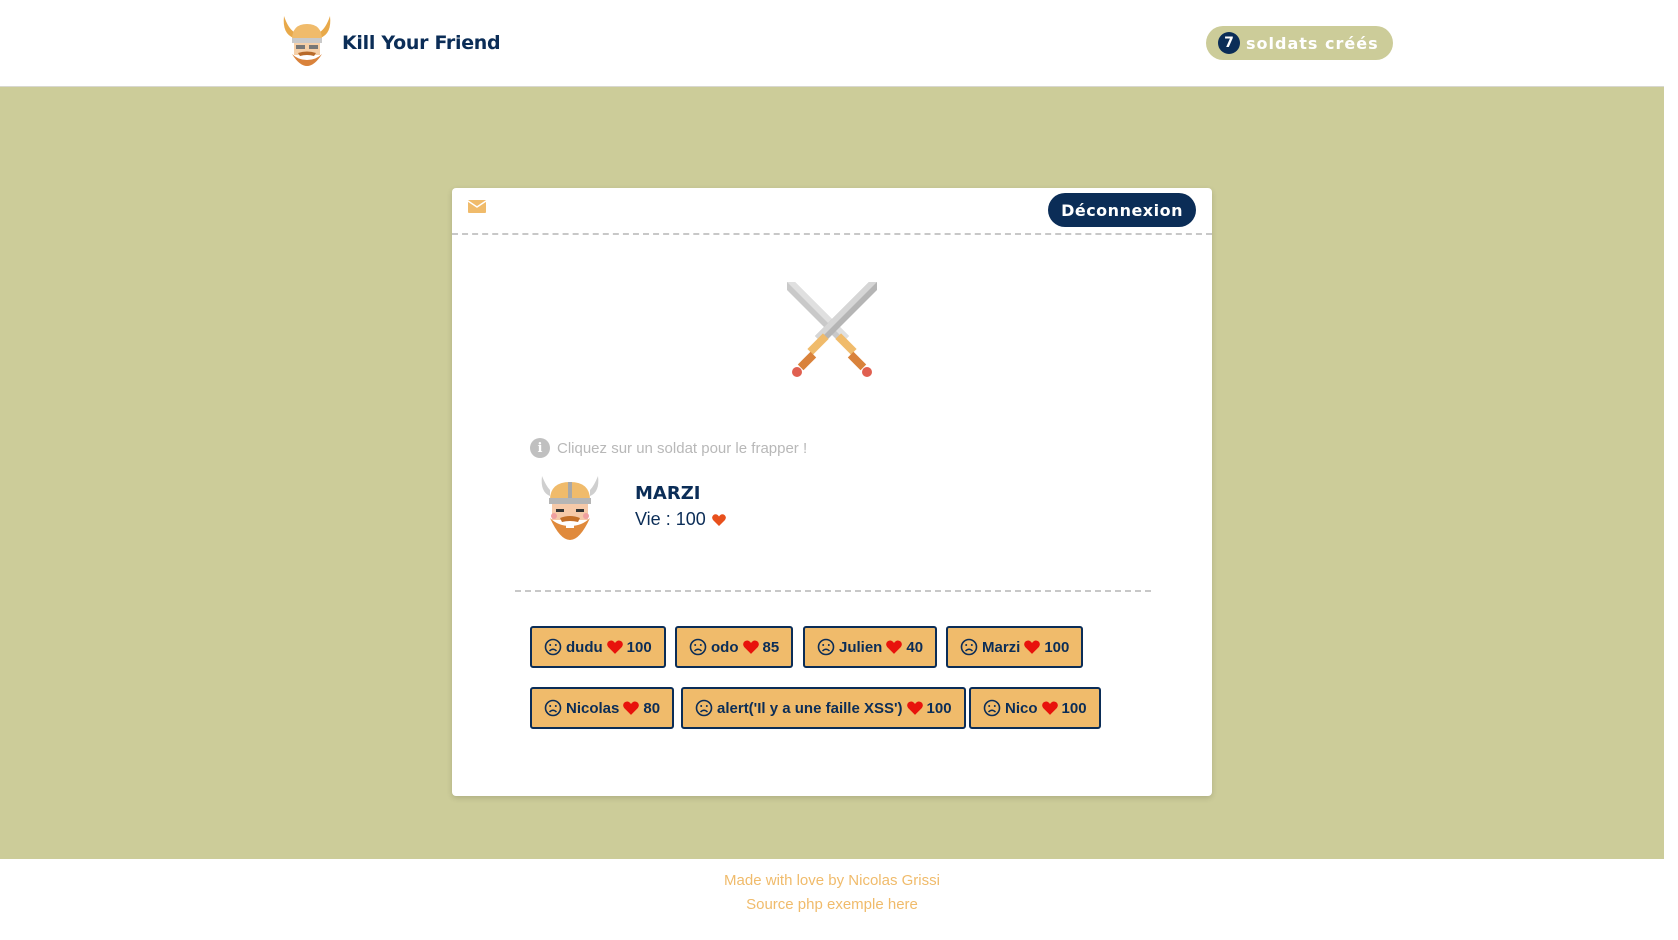 The height and width of the screenshot is (940, 1678). Describe the element at coordinates (670, 519) in the screenshot. I see `player-life-label: Vie : 100` at that location.